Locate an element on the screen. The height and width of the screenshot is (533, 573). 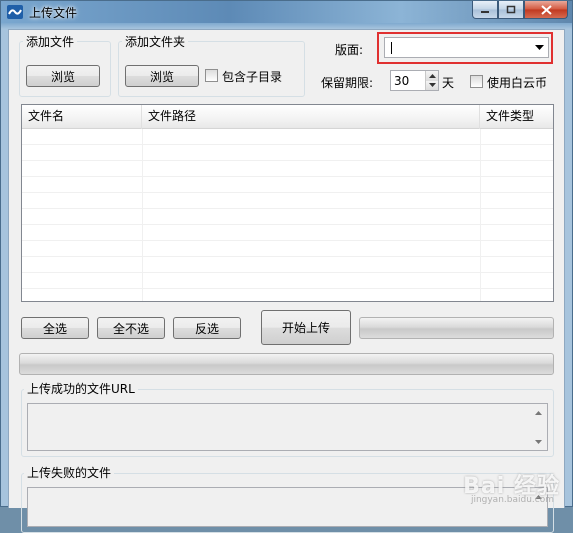
watermark-url: jingyan.baidu.com is located at coordinates (512, 500).